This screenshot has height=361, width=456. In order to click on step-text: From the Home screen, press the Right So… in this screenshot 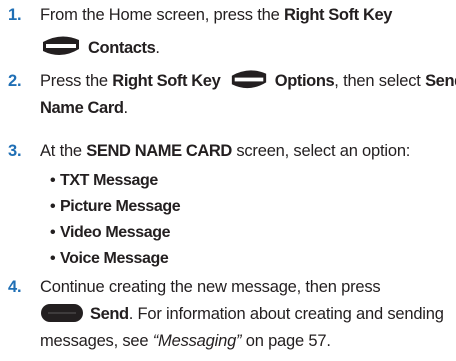, I will do `click(245, 32)`.